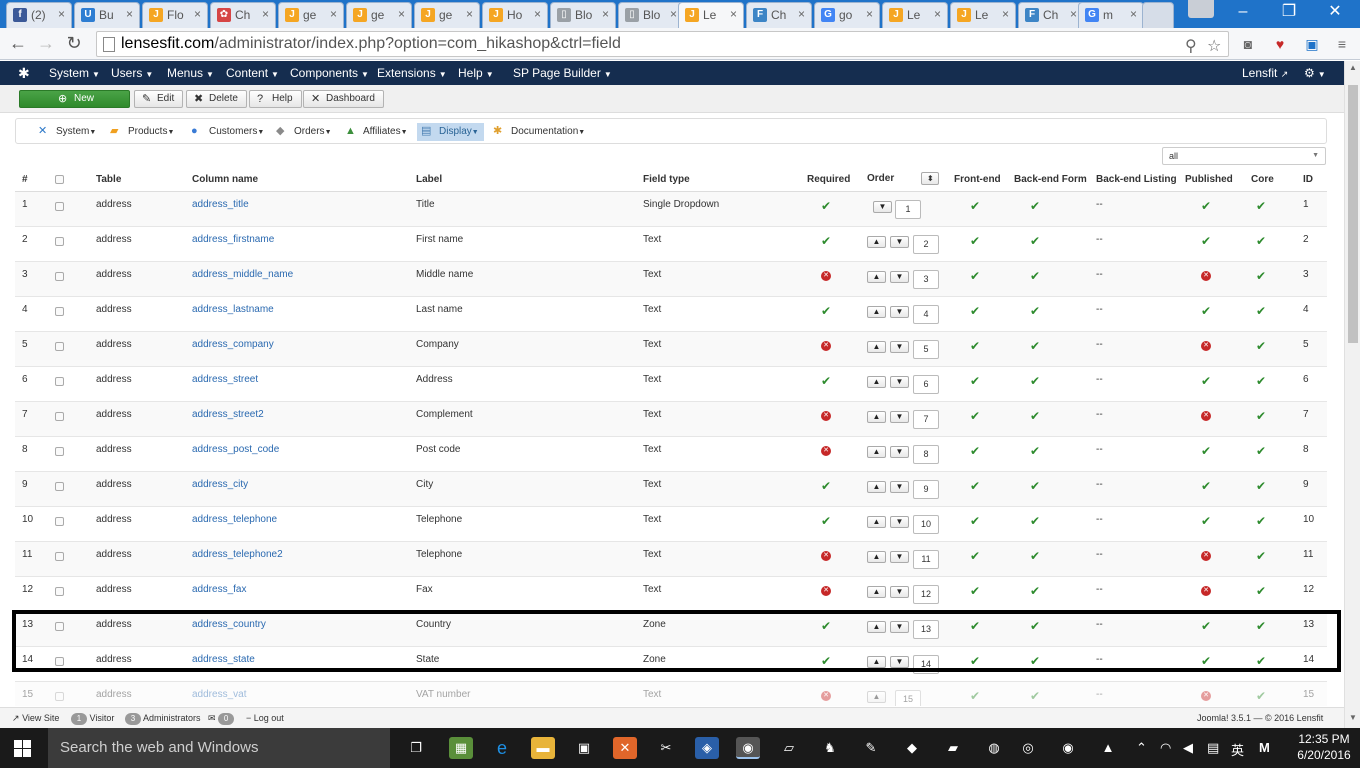  Describe the element at coordinates (175, 15) in the screenshot. I see `browser-tab: J Flo ×` at that location.